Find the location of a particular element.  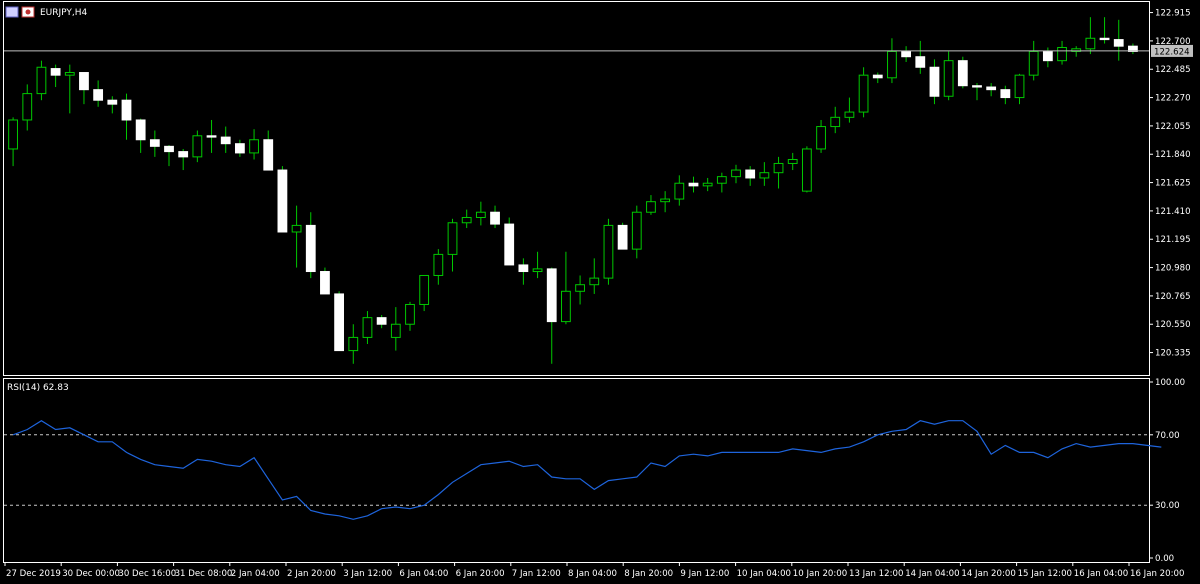

time-tick-label: 13 Jan 12:00 is located at coordinates (876, 574).